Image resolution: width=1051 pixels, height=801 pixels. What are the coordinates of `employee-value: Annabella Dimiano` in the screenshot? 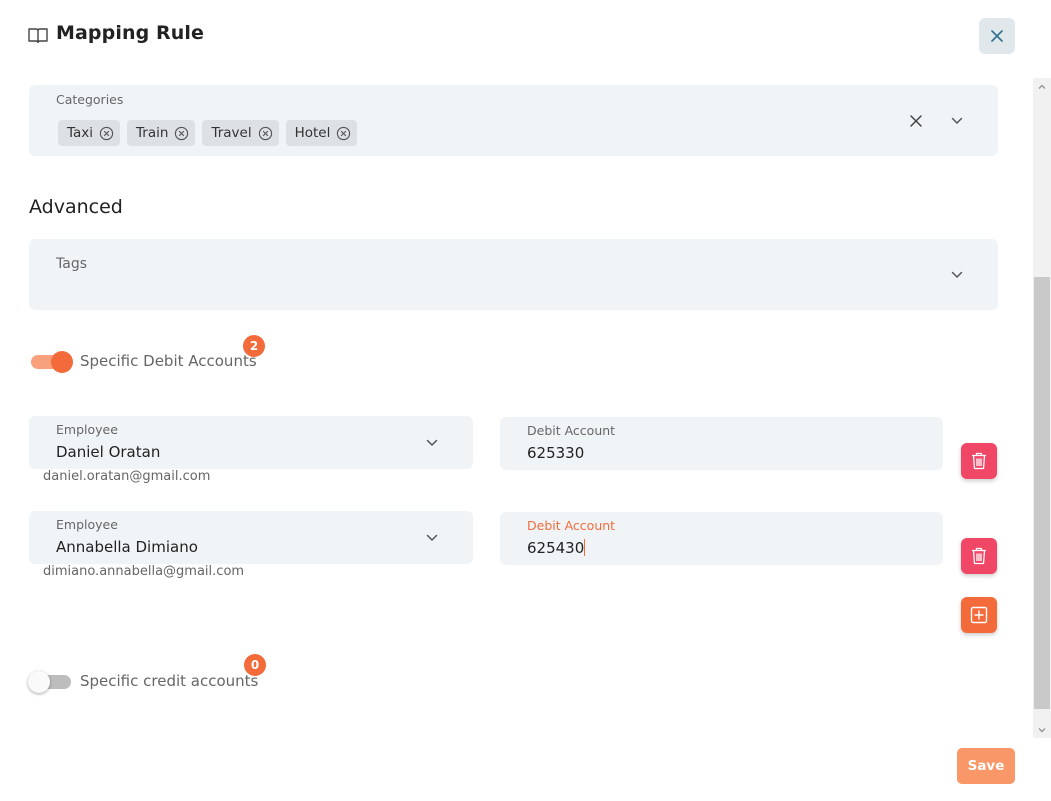 It's located at (127, 547).